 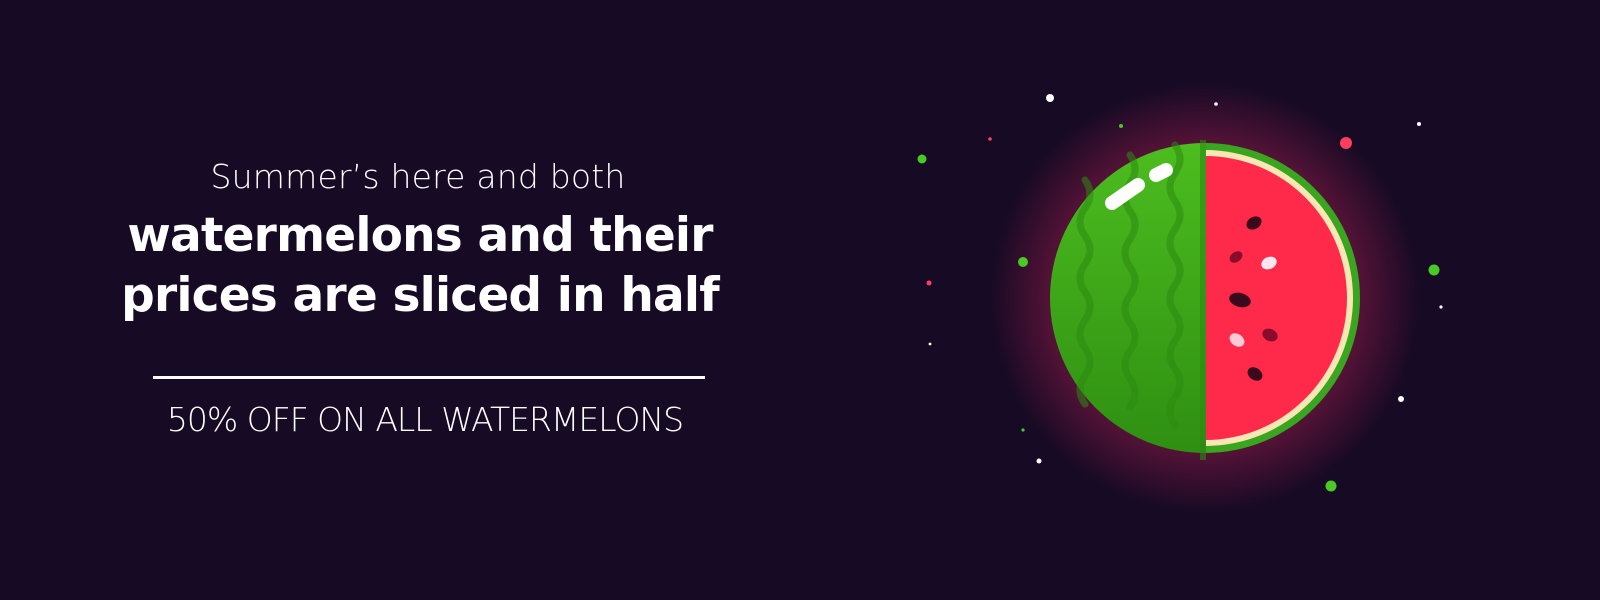 What do you see at coordinates (420, 235) in the screenshot?
I see `promo-headline-line-1: watermelons and their` at bounding box center [420, 235].